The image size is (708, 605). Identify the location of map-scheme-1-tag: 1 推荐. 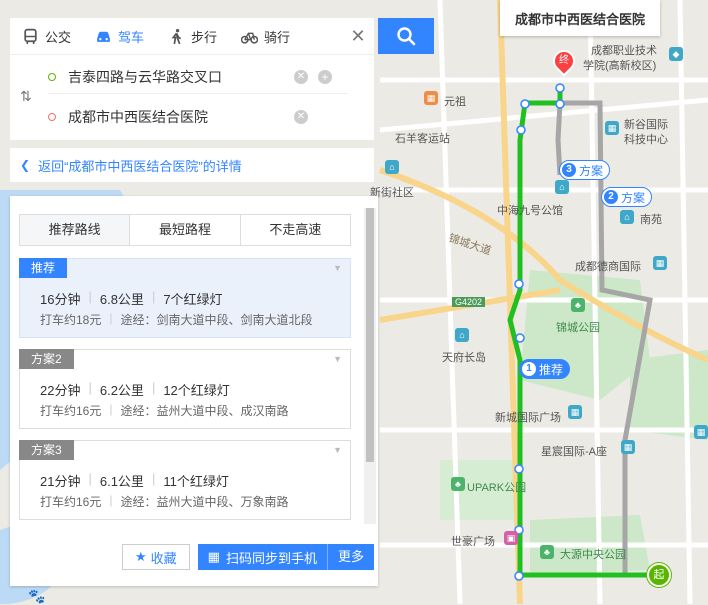
(545, 369).